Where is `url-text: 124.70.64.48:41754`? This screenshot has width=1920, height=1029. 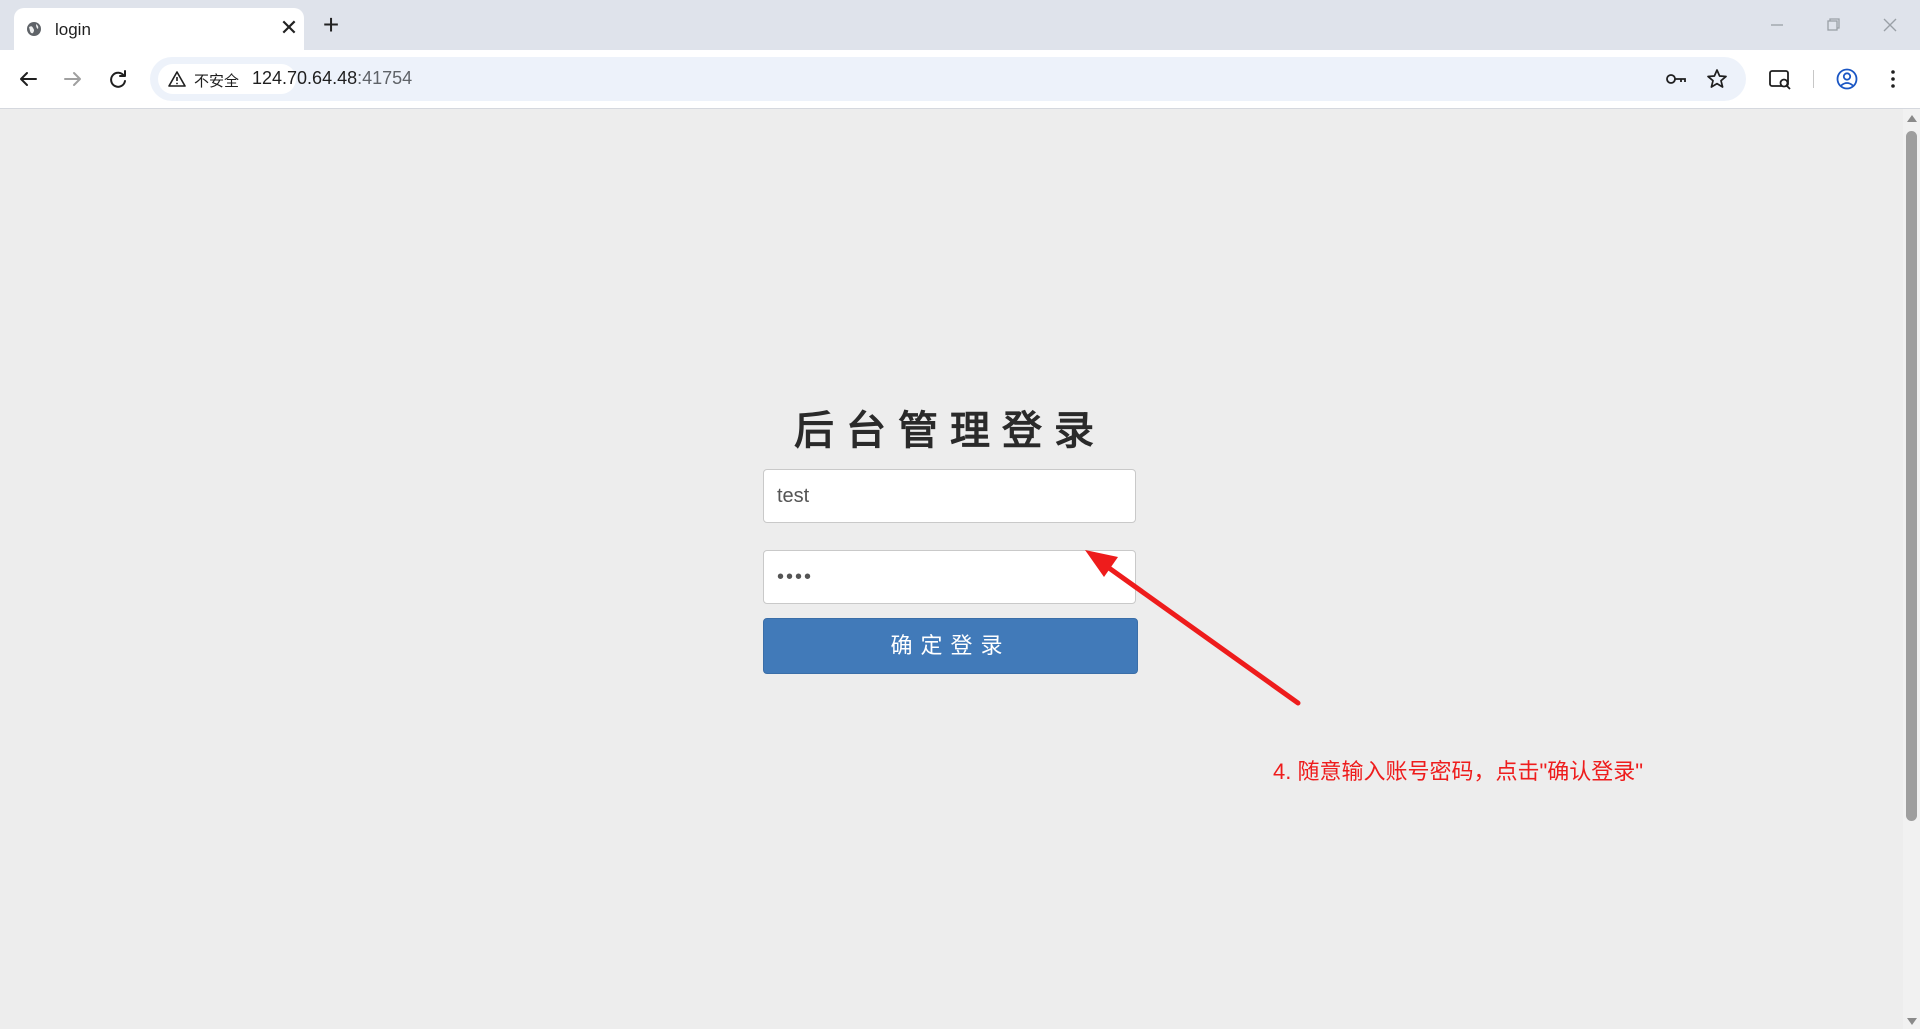 url-text: 124.70.64.48:41754 is located at coordinates (332, 78).